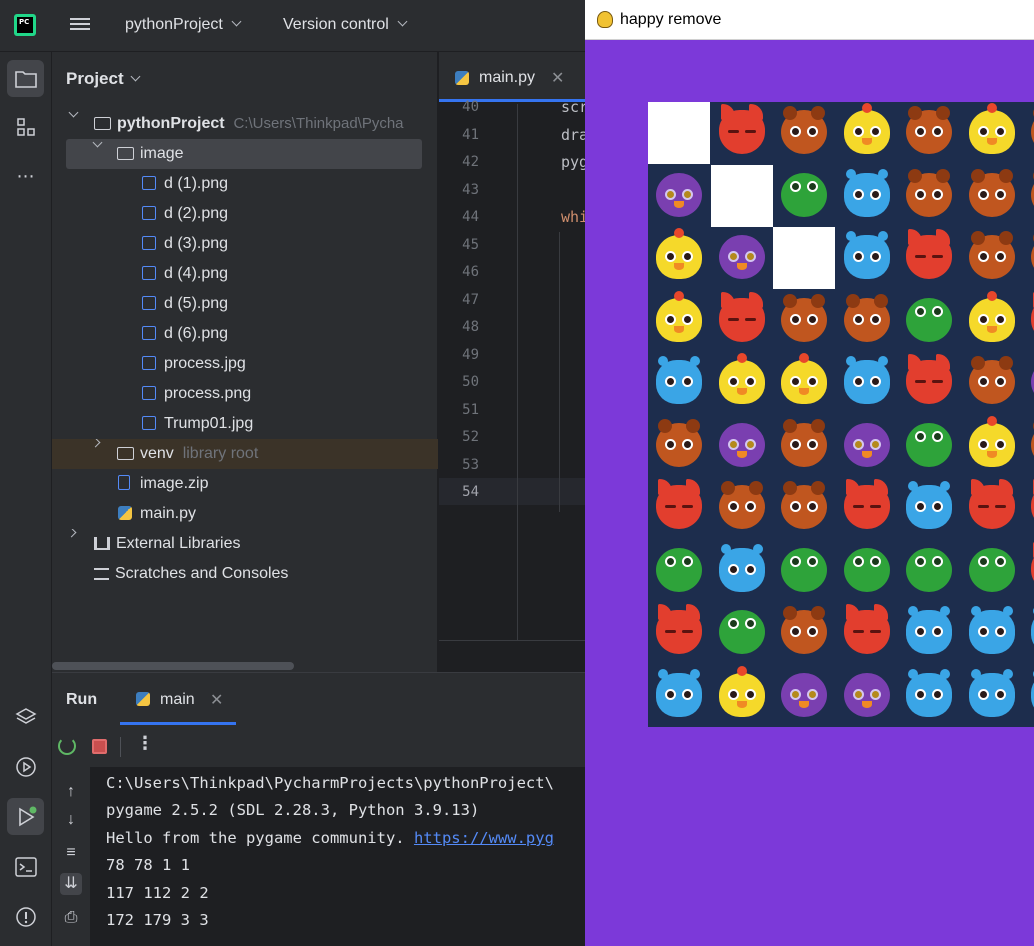 The image size is (1034, 946). I want to click on main-menu-icon, so click(80, 25).